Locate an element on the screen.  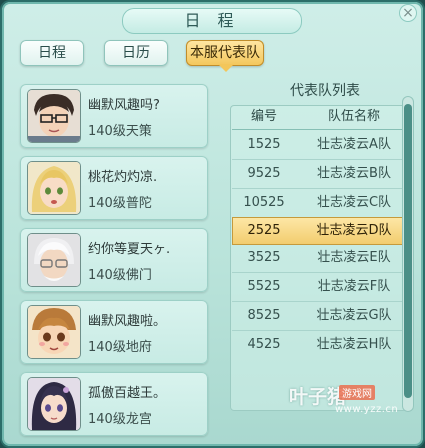
team-name: 壮志凌云E队 is located at coordinates (354, 257).